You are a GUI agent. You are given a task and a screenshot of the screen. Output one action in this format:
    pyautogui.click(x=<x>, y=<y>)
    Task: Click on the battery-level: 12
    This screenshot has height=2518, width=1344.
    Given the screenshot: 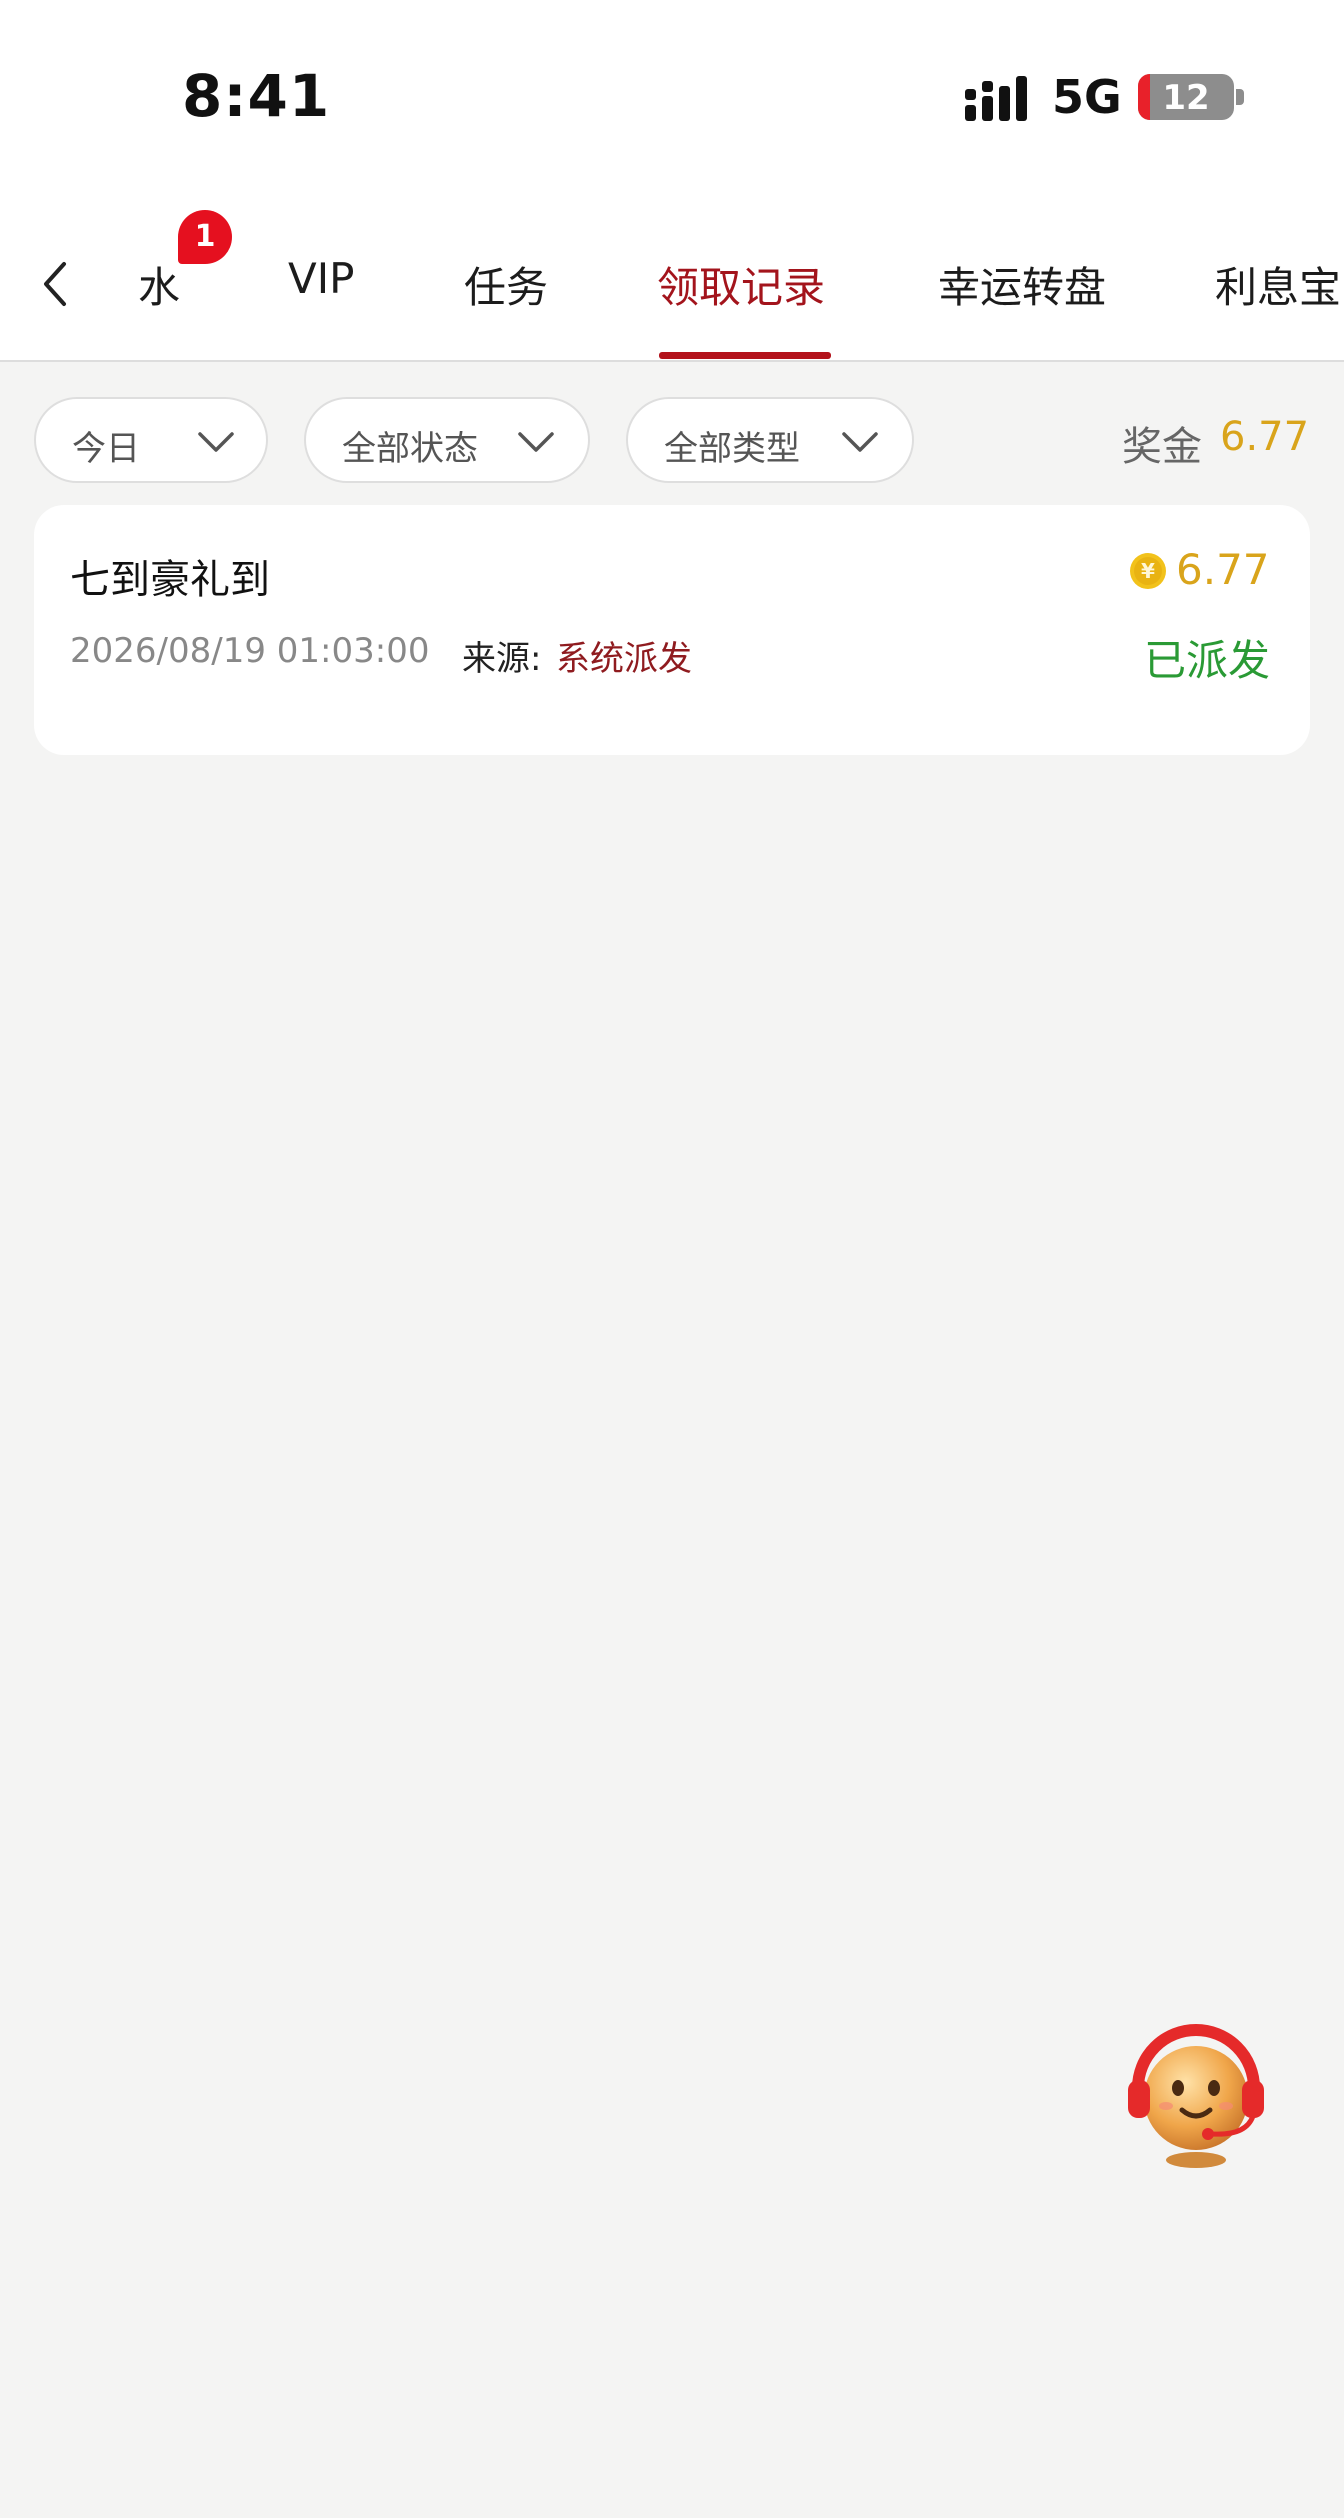 What is the action you would take?
    pyautogui.click(x=1186, y=98)
    